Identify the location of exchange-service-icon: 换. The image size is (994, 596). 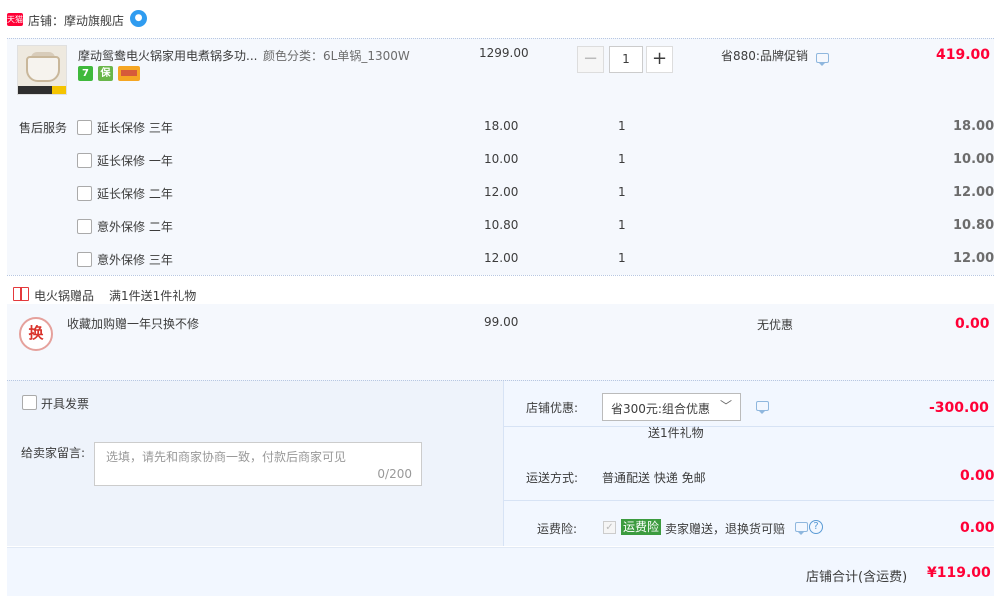
(36, 334).